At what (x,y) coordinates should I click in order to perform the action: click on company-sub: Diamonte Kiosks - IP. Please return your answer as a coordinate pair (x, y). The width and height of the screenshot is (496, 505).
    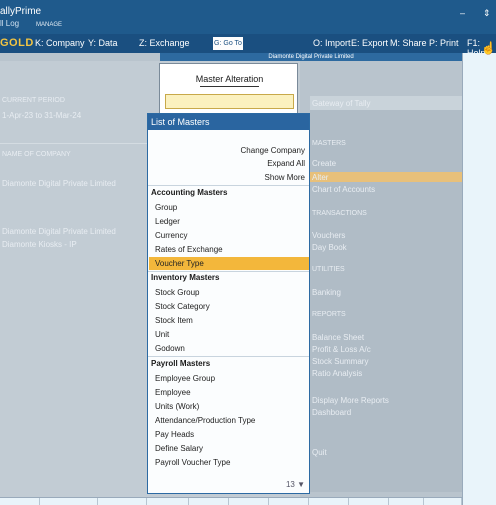
    Looking at the image, I should click on (39, 244).